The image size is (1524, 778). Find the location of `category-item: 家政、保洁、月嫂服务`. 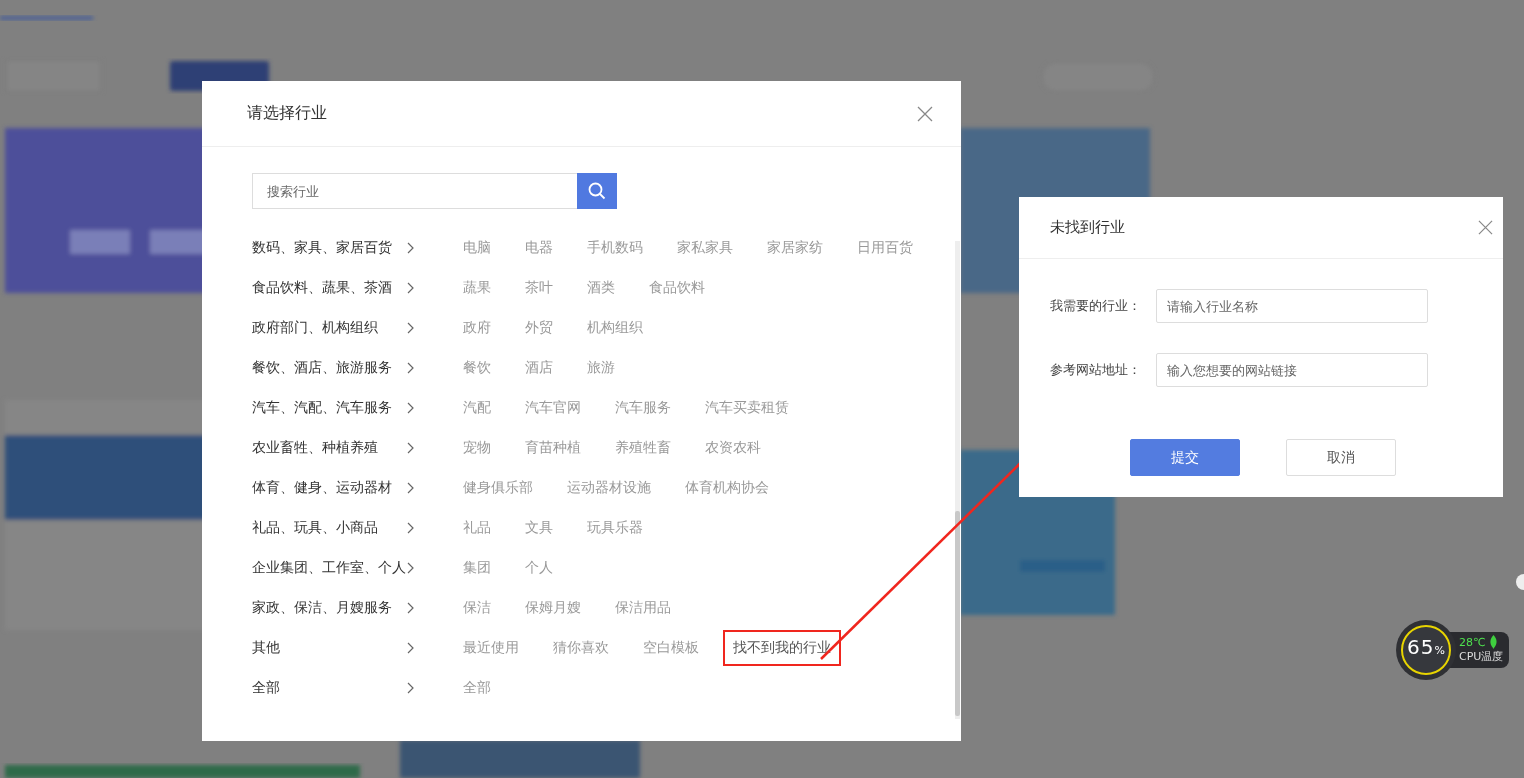

category-item: 家政、保洁、月嫂服务 is located at coordinates (329, 608).